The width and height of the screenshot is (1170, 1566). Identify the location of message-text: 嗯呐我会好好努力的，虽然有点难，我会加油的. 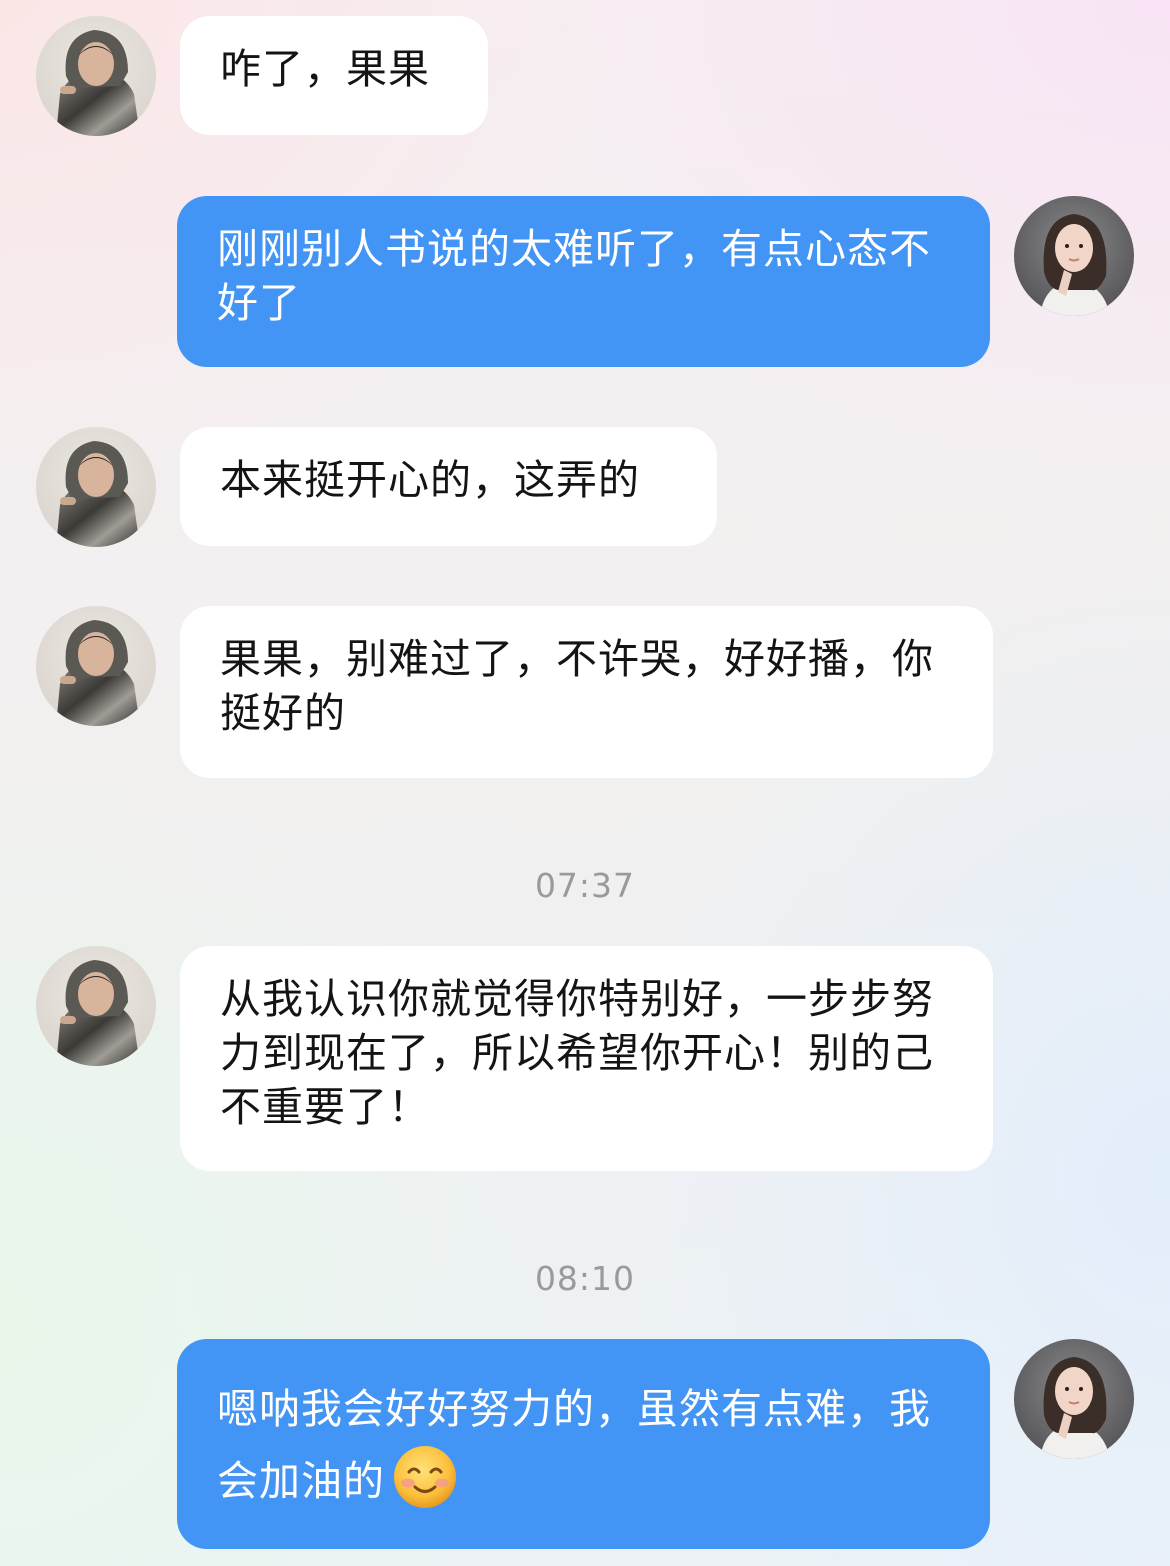
(574, 1445).